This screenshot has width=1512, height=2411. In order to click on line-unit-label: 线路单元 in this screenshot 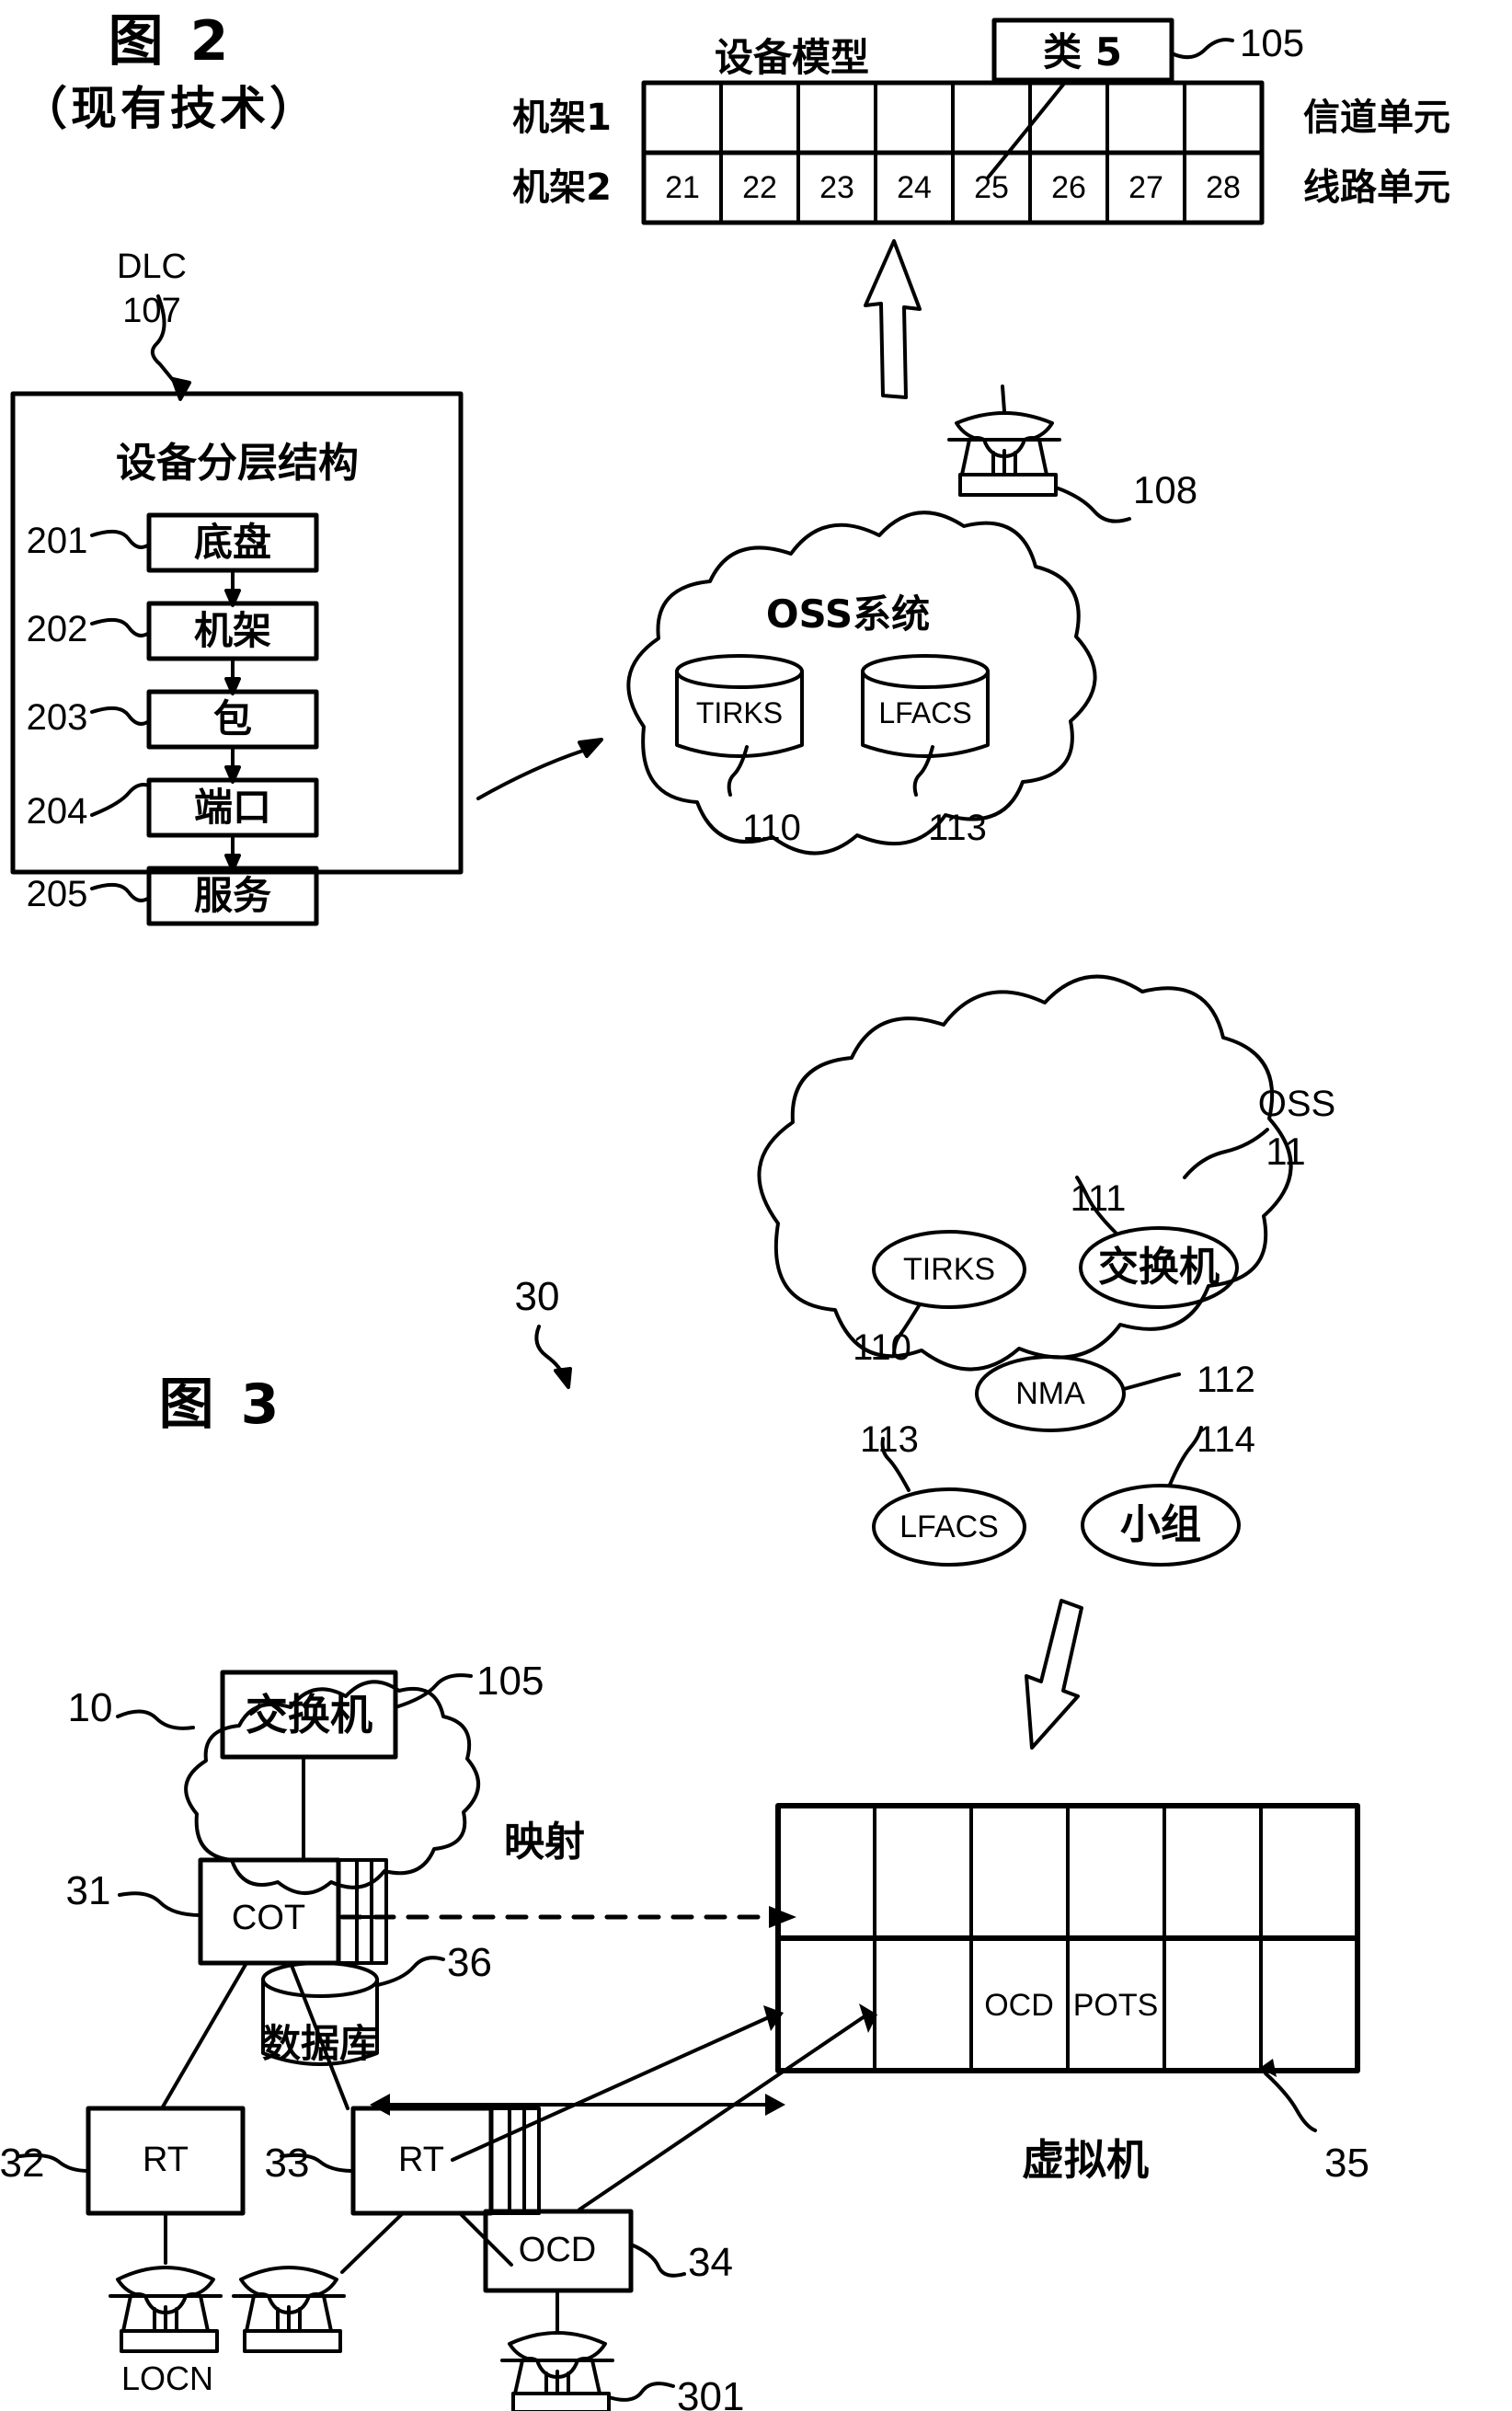, I will do `click(1376, 187)`.